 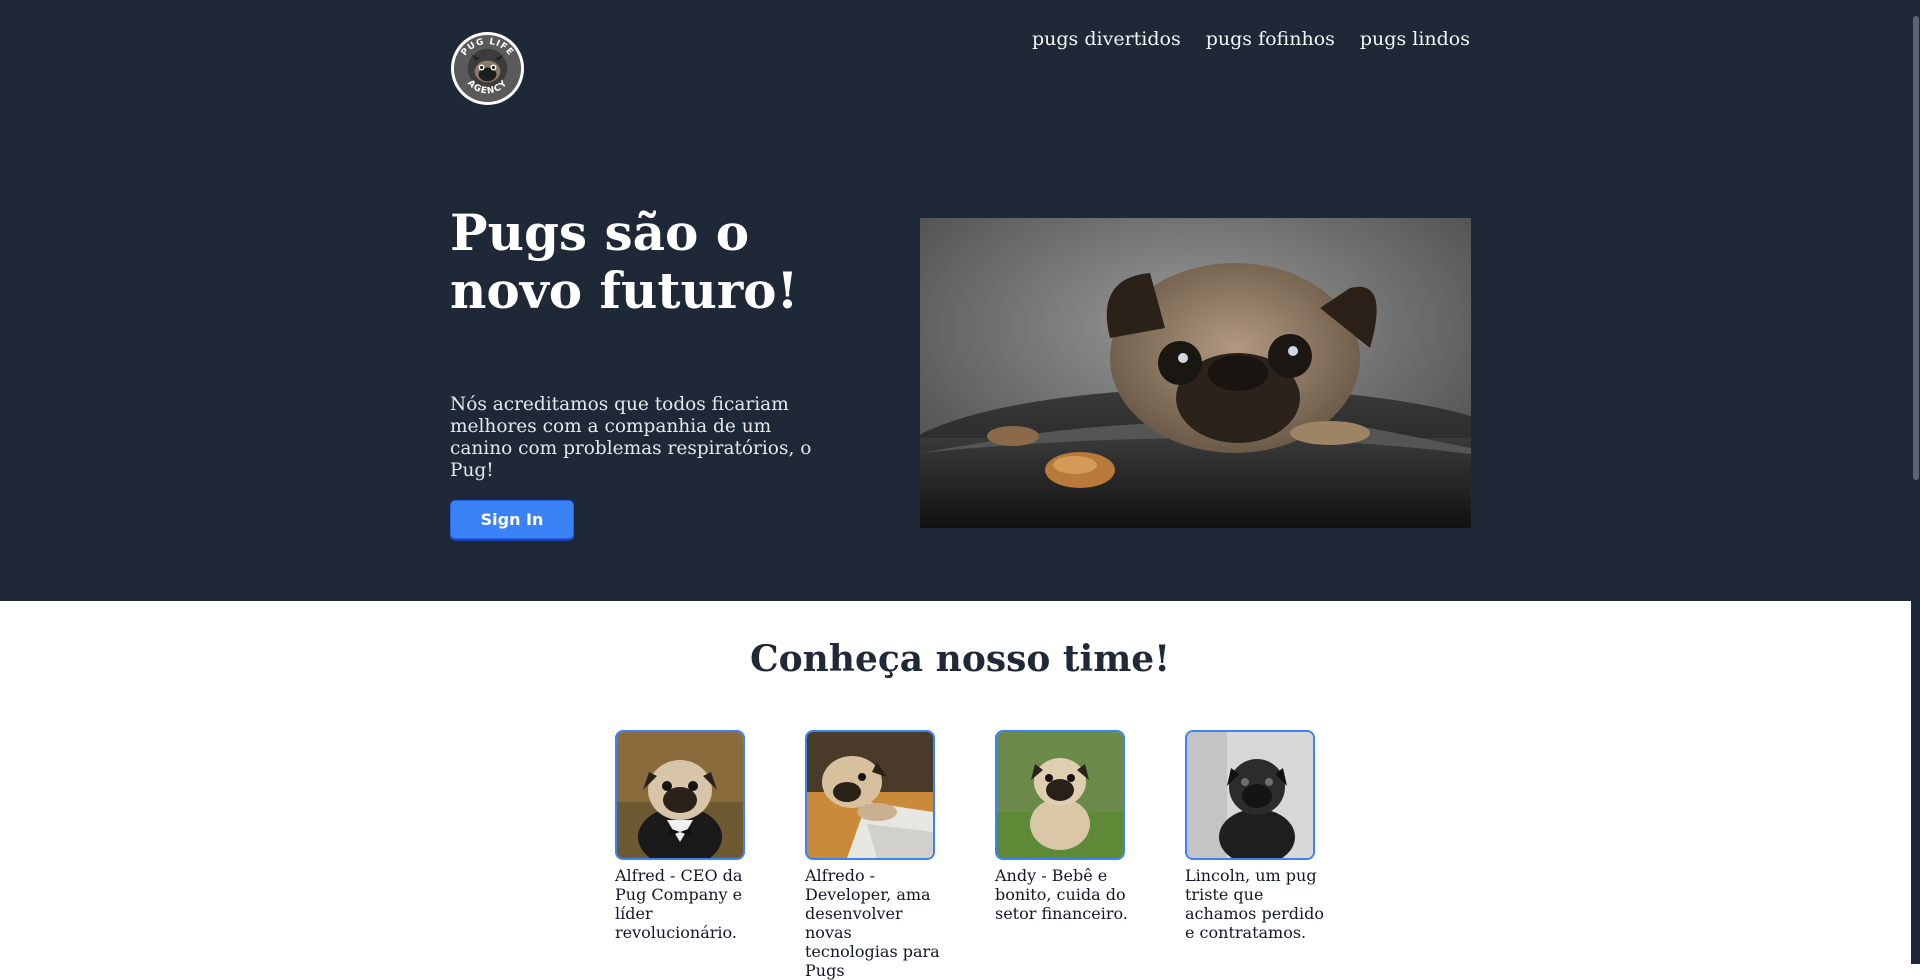 I want to click on scrollbar-thumb, so click(x=1916, y=248).